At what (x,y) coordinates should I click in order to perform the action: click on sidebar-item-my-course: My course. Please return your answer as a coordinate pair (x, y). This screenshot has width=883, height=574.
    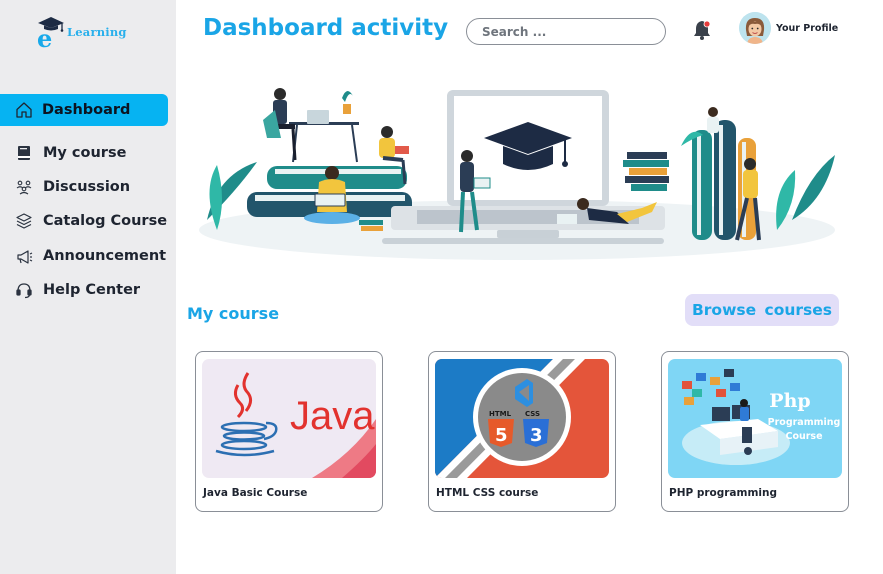
    Looking at the image, I should click on (88, 153).